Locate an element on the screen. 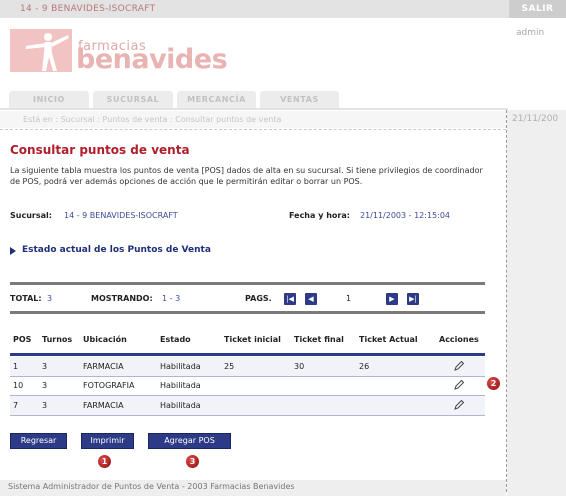  cell-ticket-actual: 26 is located at coordinates (364, 366).